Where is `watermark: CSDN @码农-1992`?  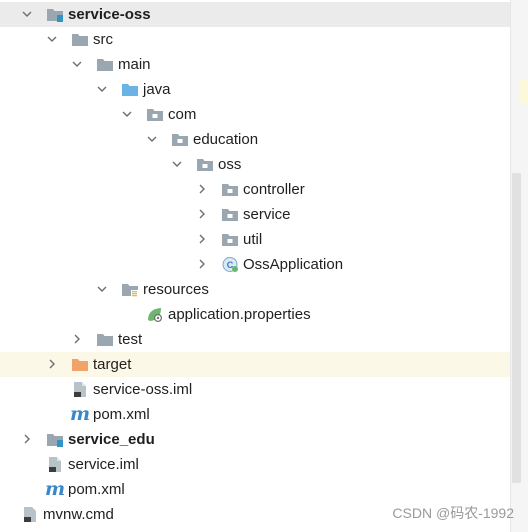
watermark: CSDN @码农-1992 is located at coordinates (453, 513).